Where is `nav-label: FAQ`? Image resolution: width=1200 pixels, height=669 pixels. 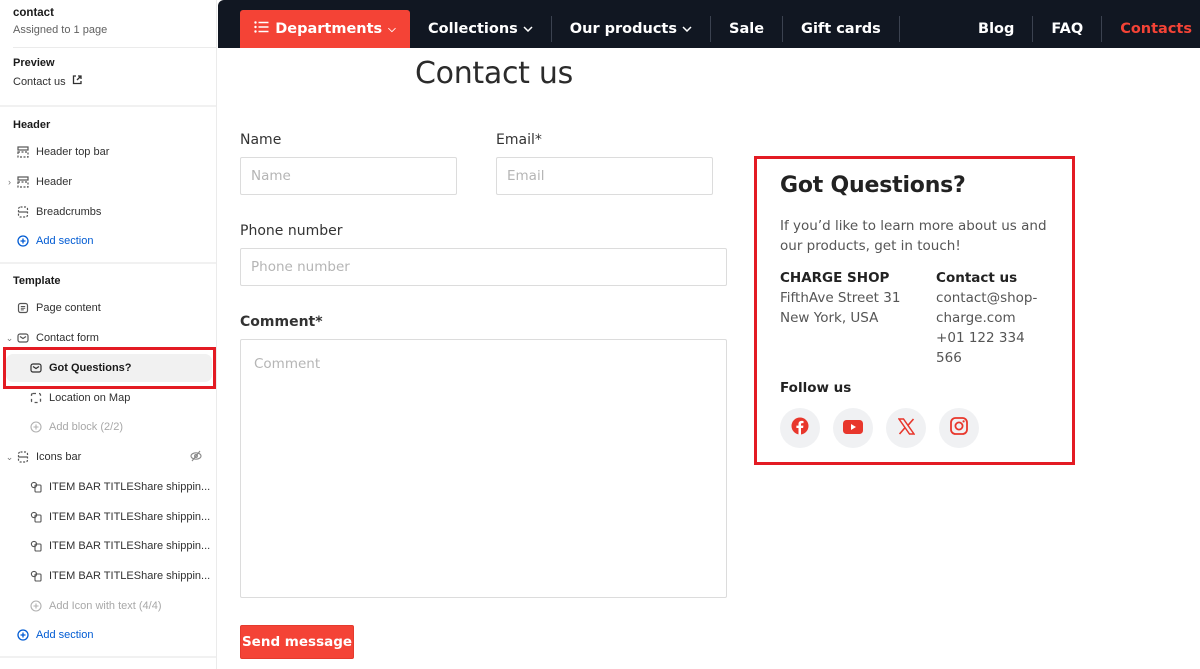 nav-label: FAQ is located at coordinates (1067, 29).